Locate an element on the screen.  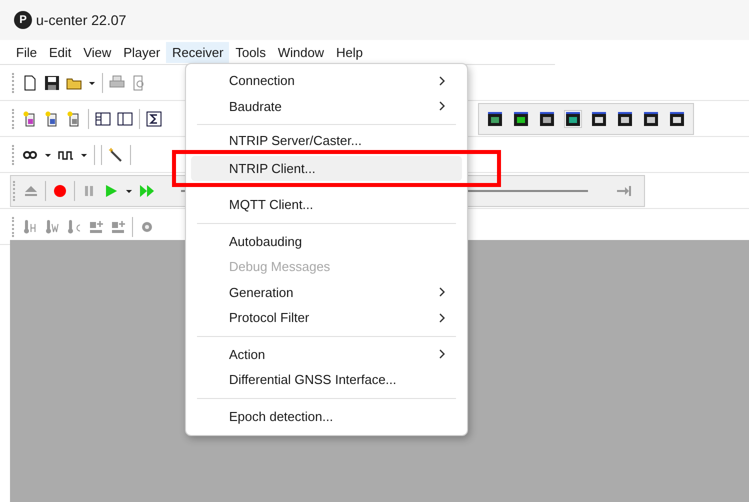
sigma-icon is located at coordinates (154, 118).